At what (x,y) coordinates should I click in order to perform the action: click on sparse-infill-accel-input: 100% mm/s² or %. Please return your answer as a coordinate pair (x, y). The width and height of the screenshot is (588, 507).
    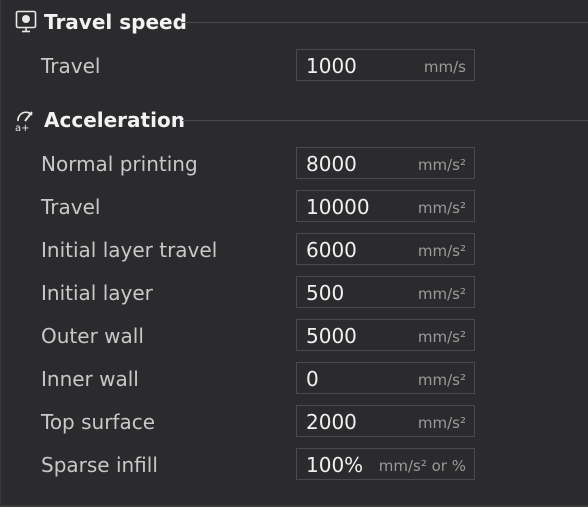
    Looking at the image, I should click on (385, 464).